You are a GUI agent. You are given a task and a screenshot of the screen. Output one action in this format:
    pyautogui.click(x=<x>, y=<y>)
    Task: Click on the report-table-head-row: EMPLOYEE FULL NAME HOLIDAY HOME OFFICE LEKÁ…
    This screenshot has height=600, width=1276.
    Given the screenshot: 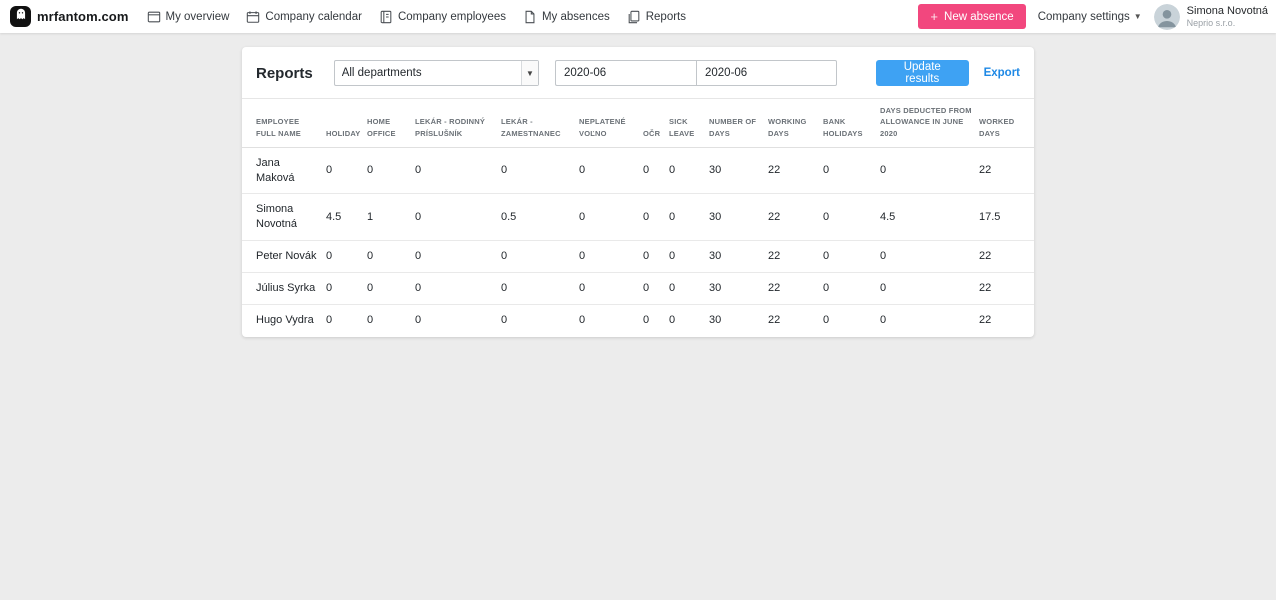 What is the action you would take?
    pyautogui.click(x=638, y=123)
    